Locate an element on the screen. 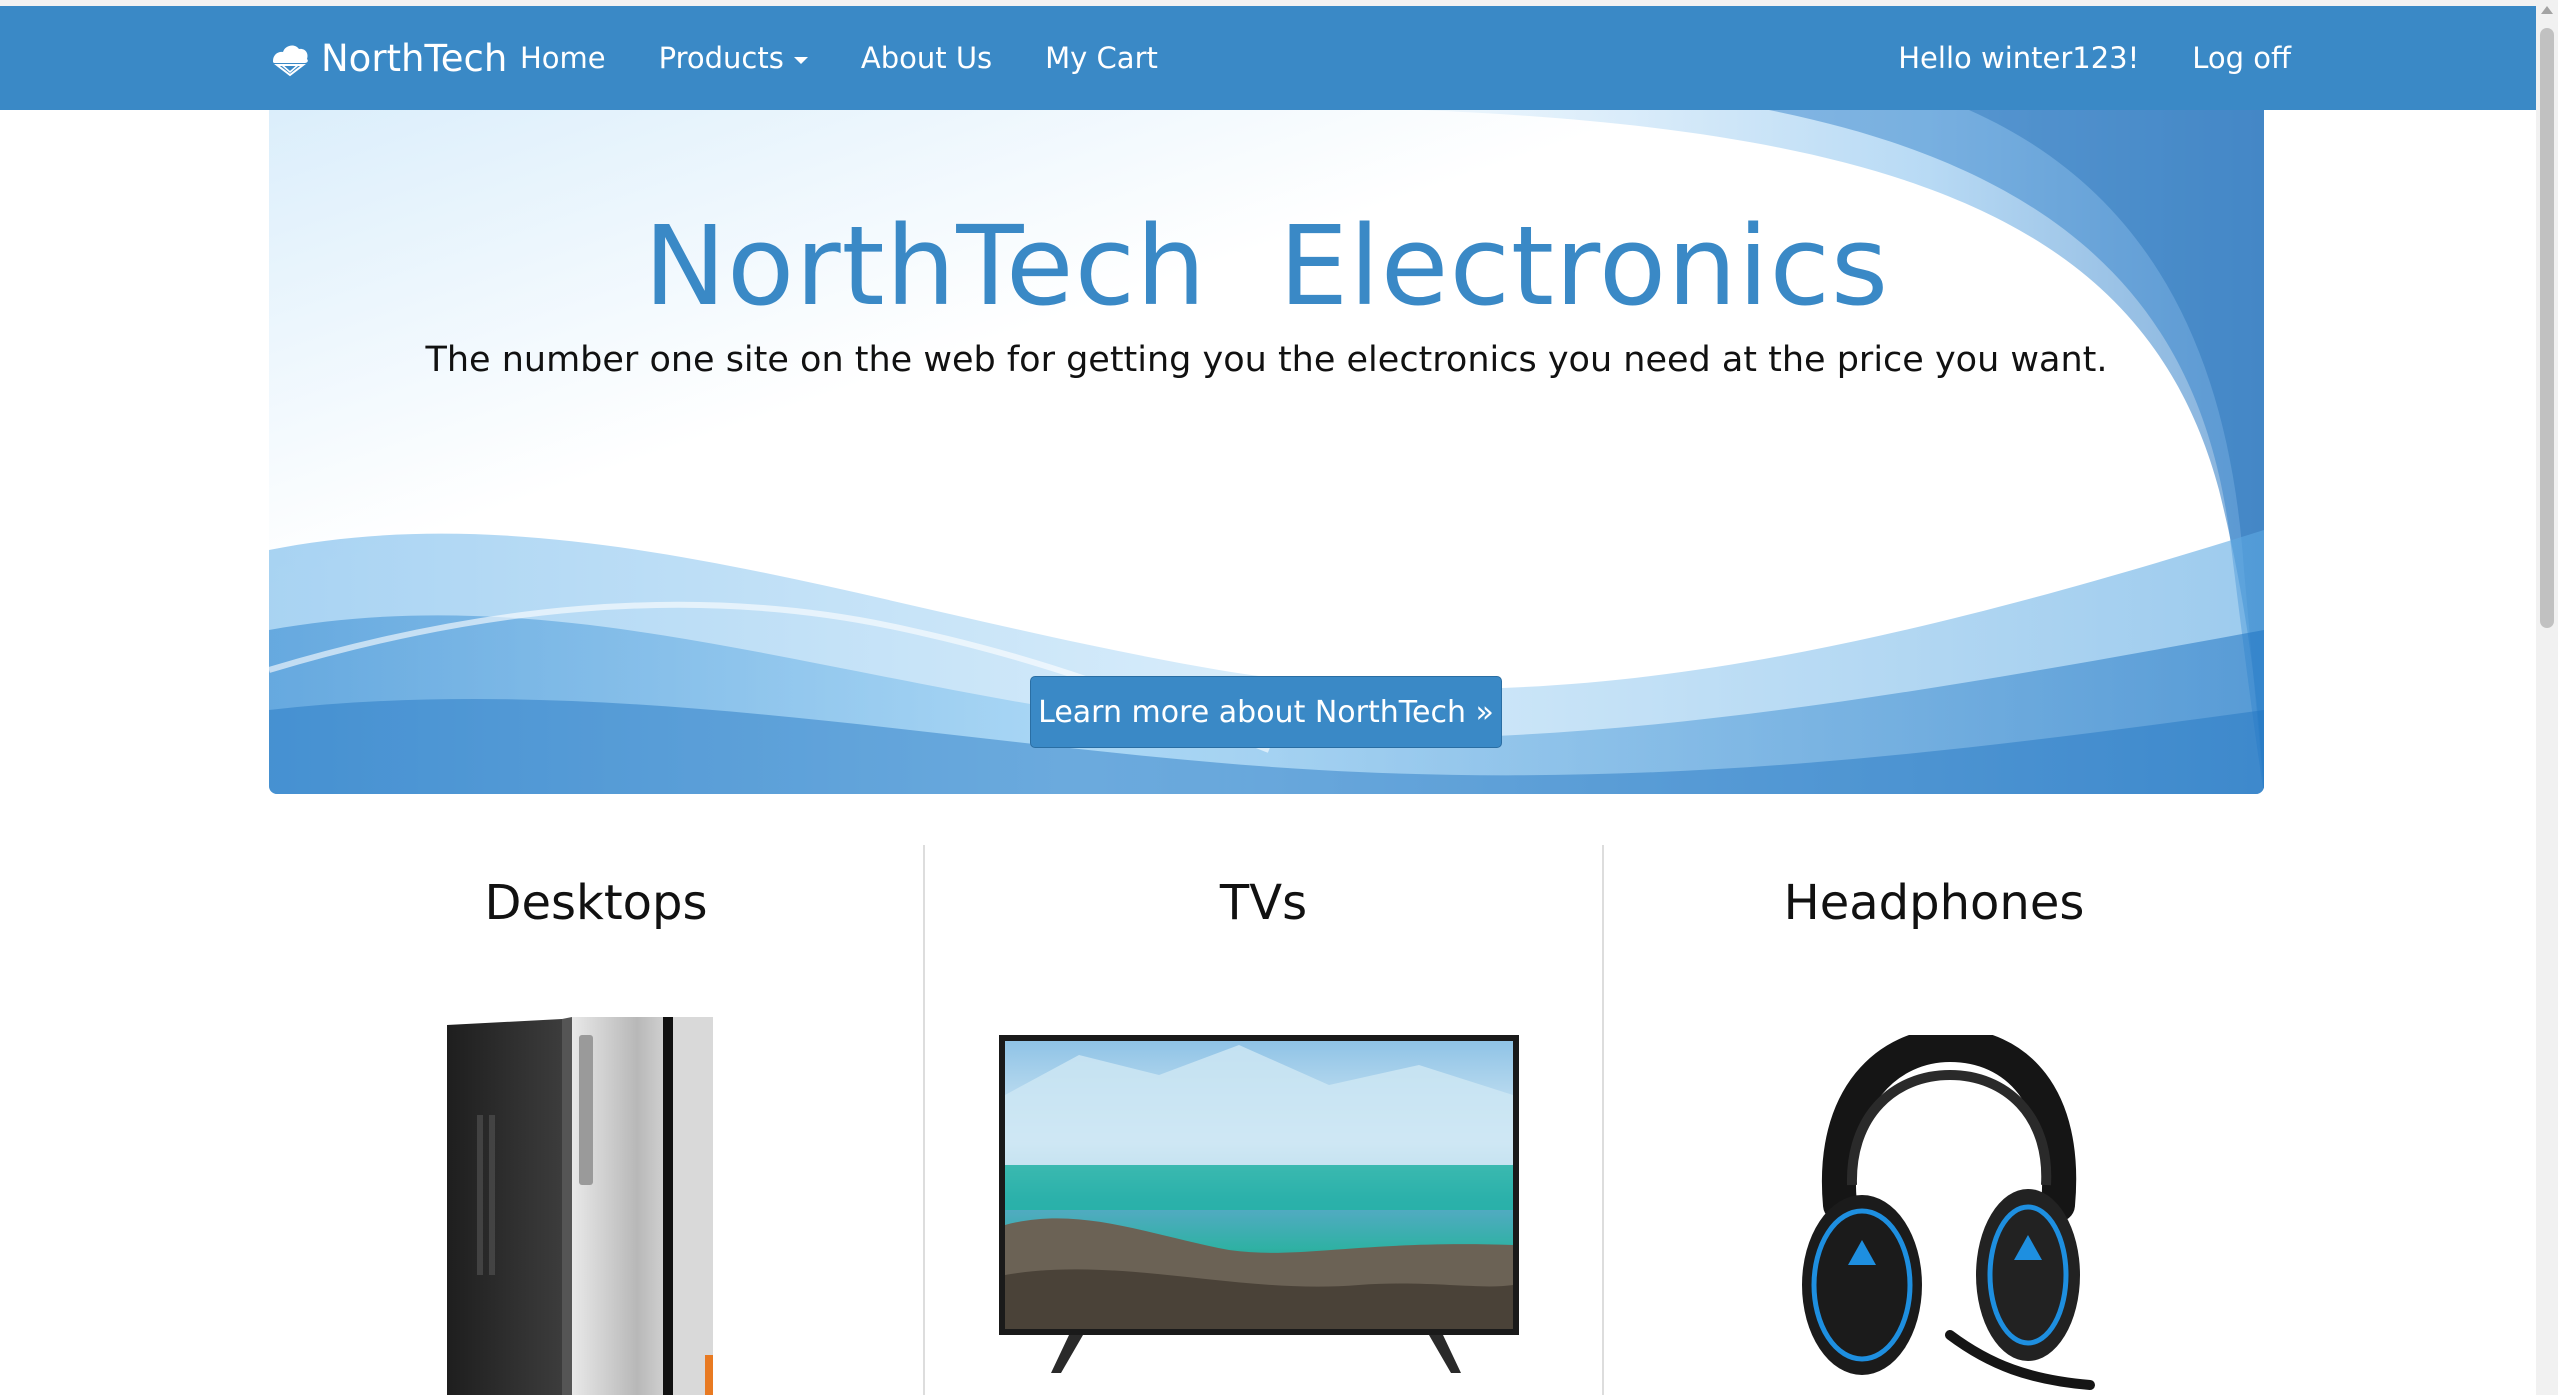  vertical-scrollbar is located at coordinates (2547, 697).